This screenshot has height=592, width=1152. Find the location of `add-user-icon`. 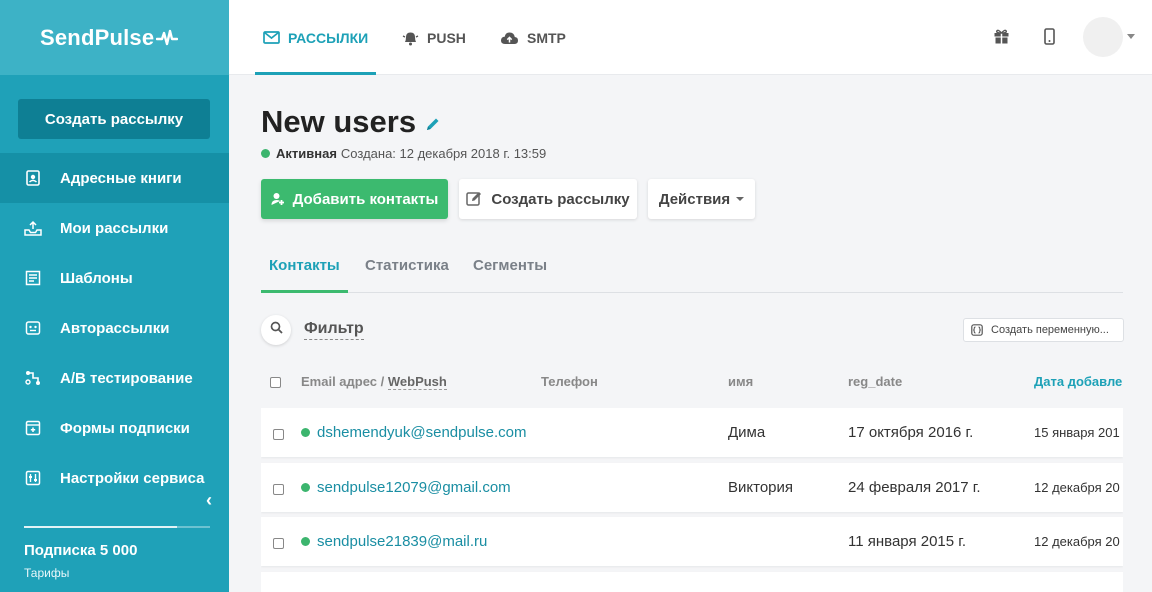

add-user-icon is located at coordinates (278, 199).